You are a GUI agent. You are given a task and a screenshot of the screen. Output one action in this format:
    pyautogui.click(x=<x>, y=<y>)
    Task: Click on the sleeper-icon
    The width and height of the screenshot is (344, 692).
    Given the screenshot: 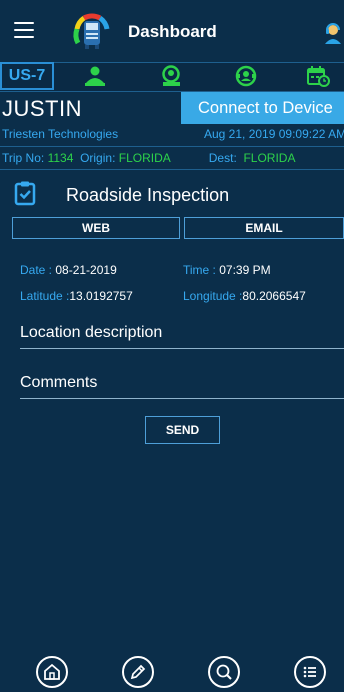 What is the action you would take?
    pyautogui.click(x=171, y=76)
    